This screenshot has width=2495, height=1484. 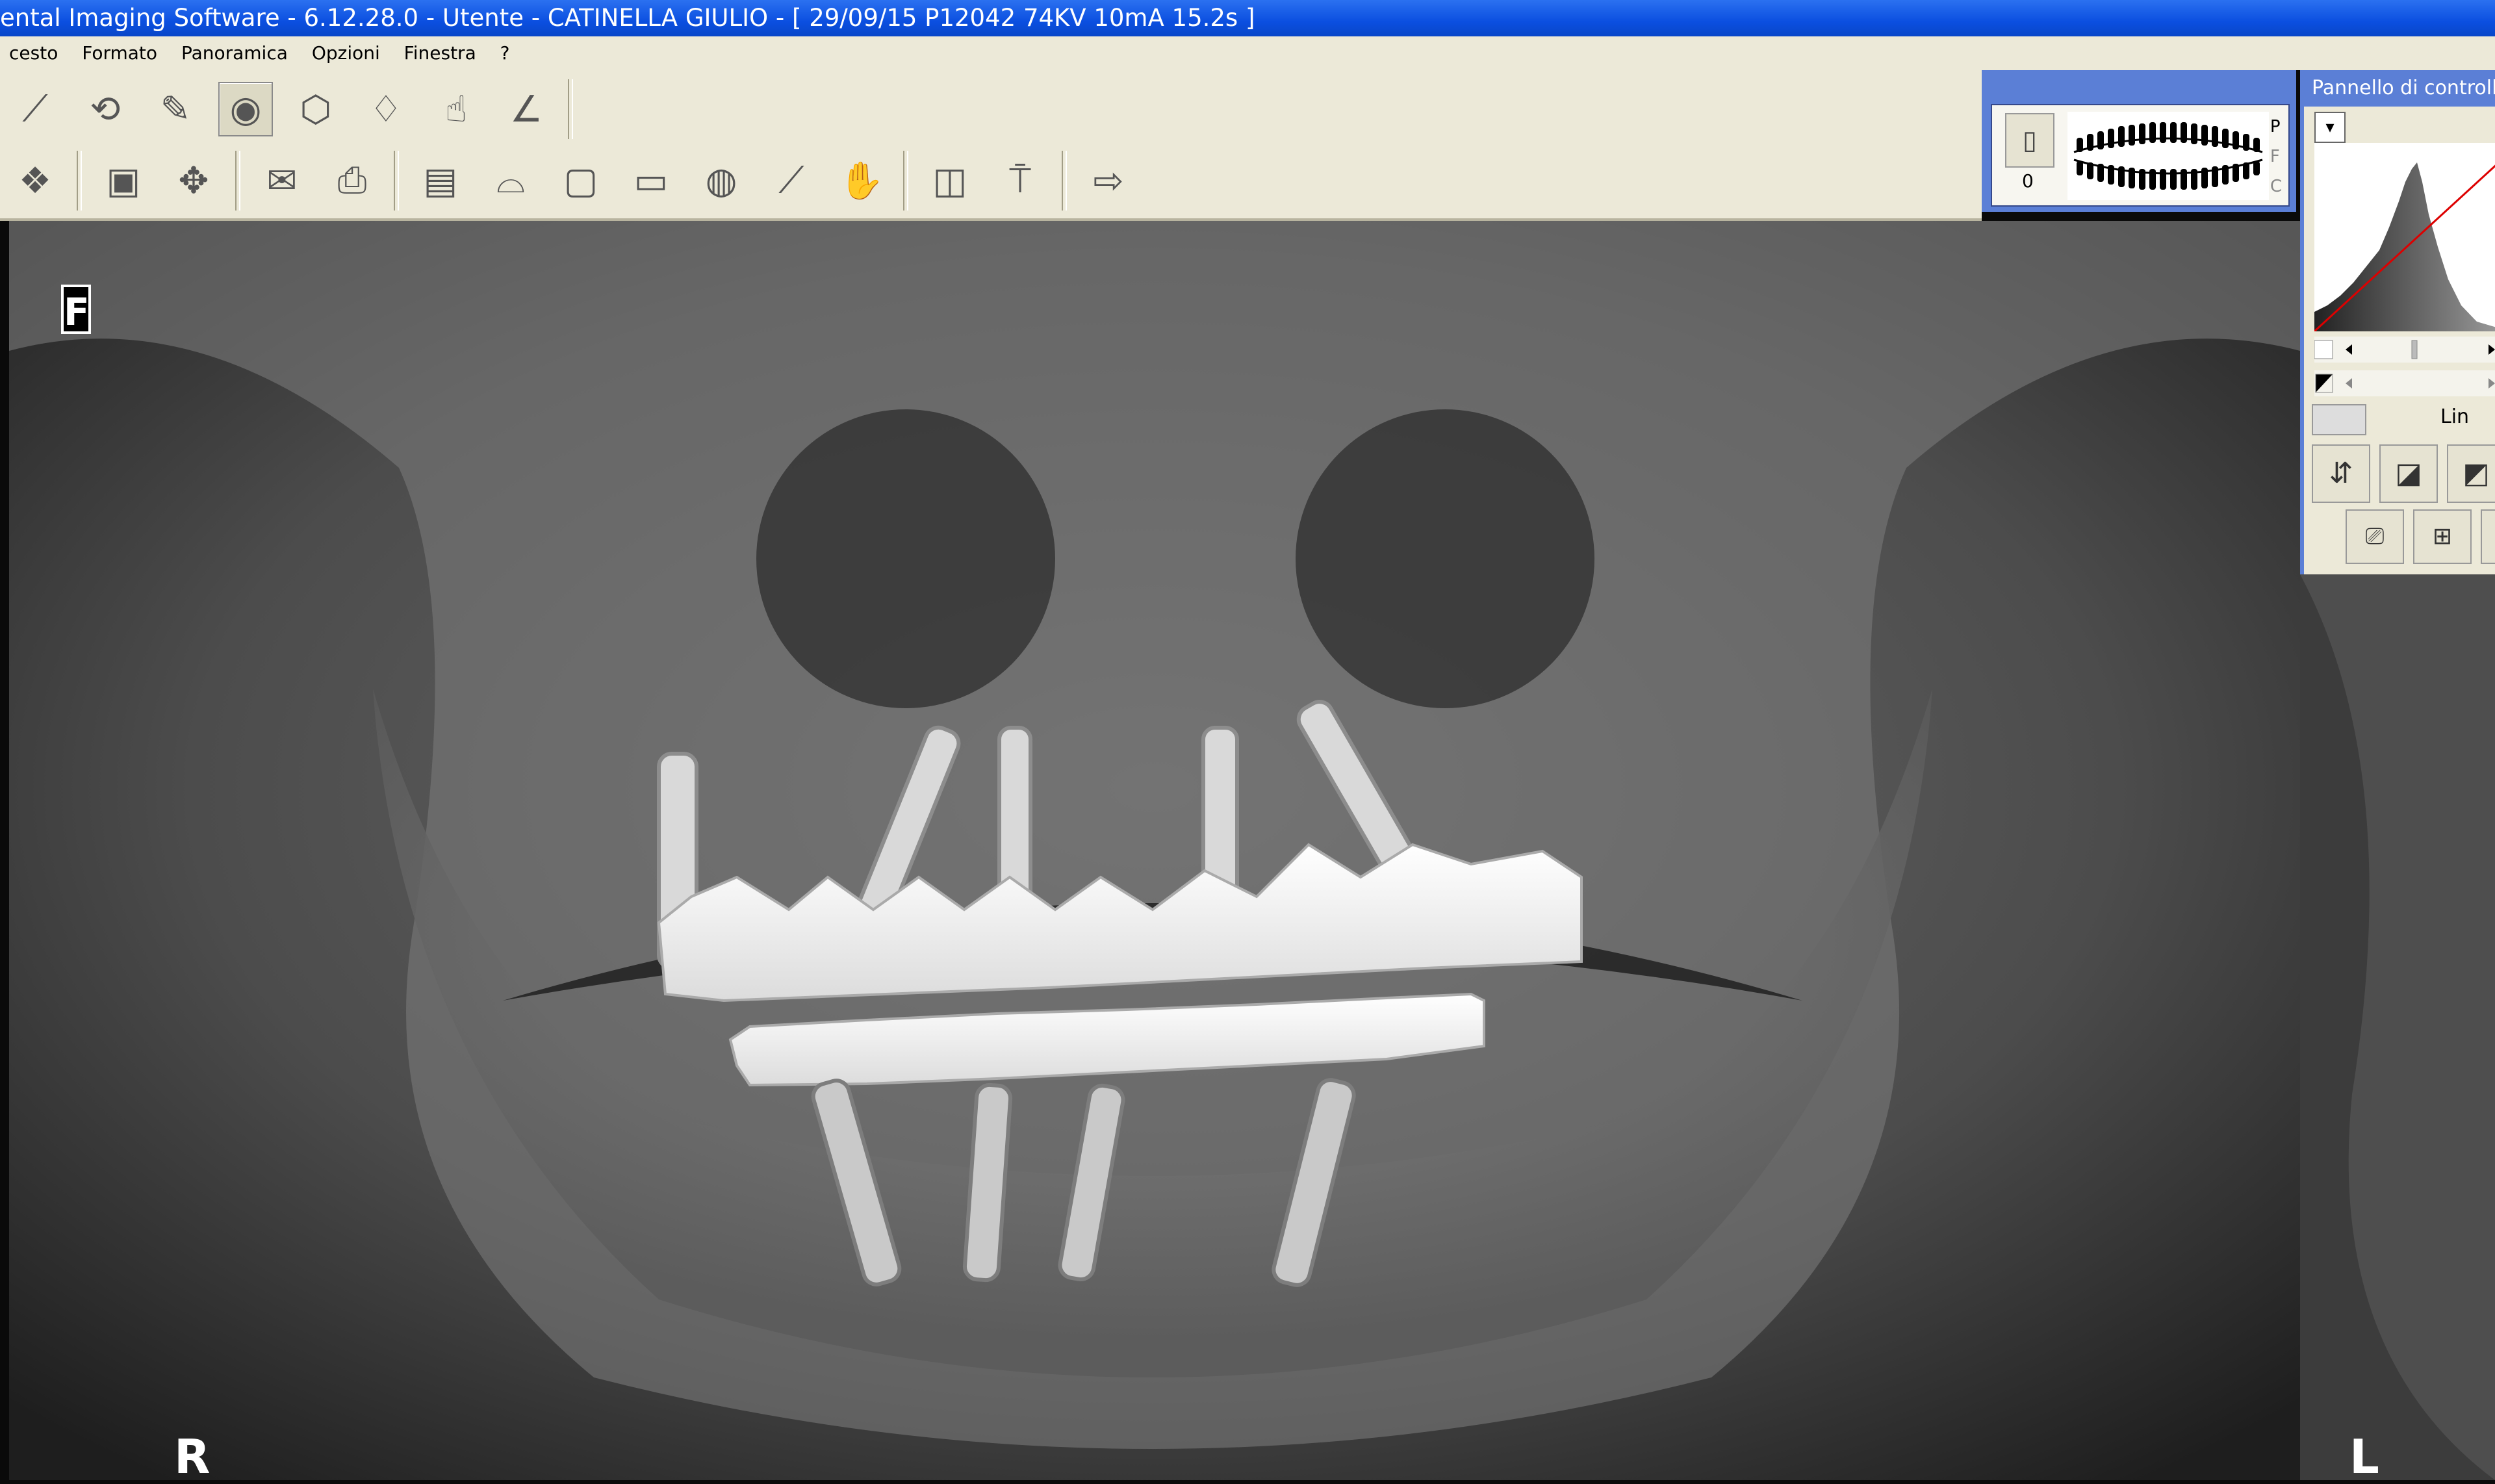 What do you see at coordinates (2404, 350) in the screenshot?
I see `brightness-slider` at bounding box center [2404, 350].